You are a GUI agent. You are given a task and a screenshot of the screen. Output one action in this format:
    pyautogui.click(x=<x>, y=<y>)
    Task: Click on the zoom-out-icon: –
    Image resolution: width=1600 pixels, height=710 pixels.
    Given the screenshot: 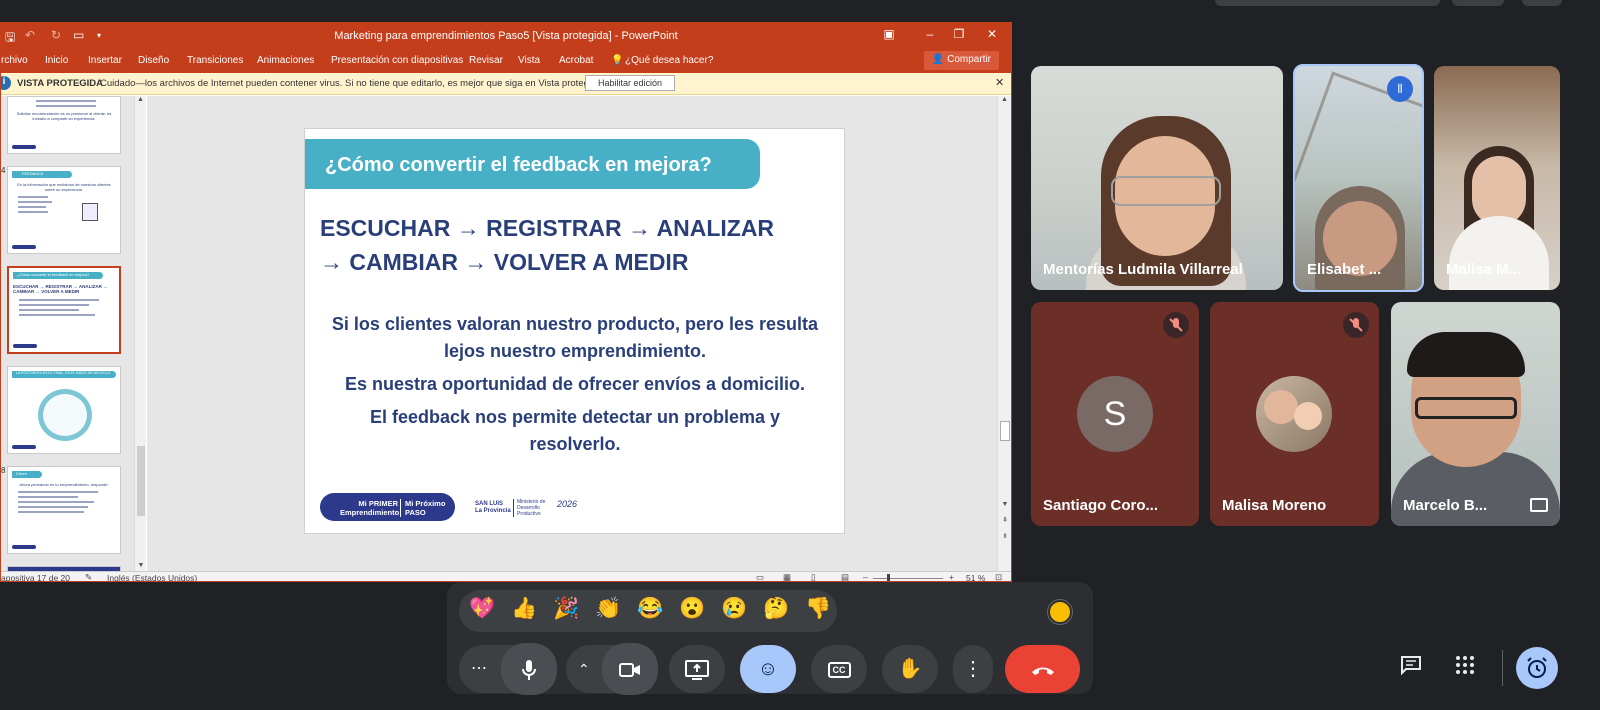 What is the action you would take?
    pyautogui.click(x=865, y=576)
    